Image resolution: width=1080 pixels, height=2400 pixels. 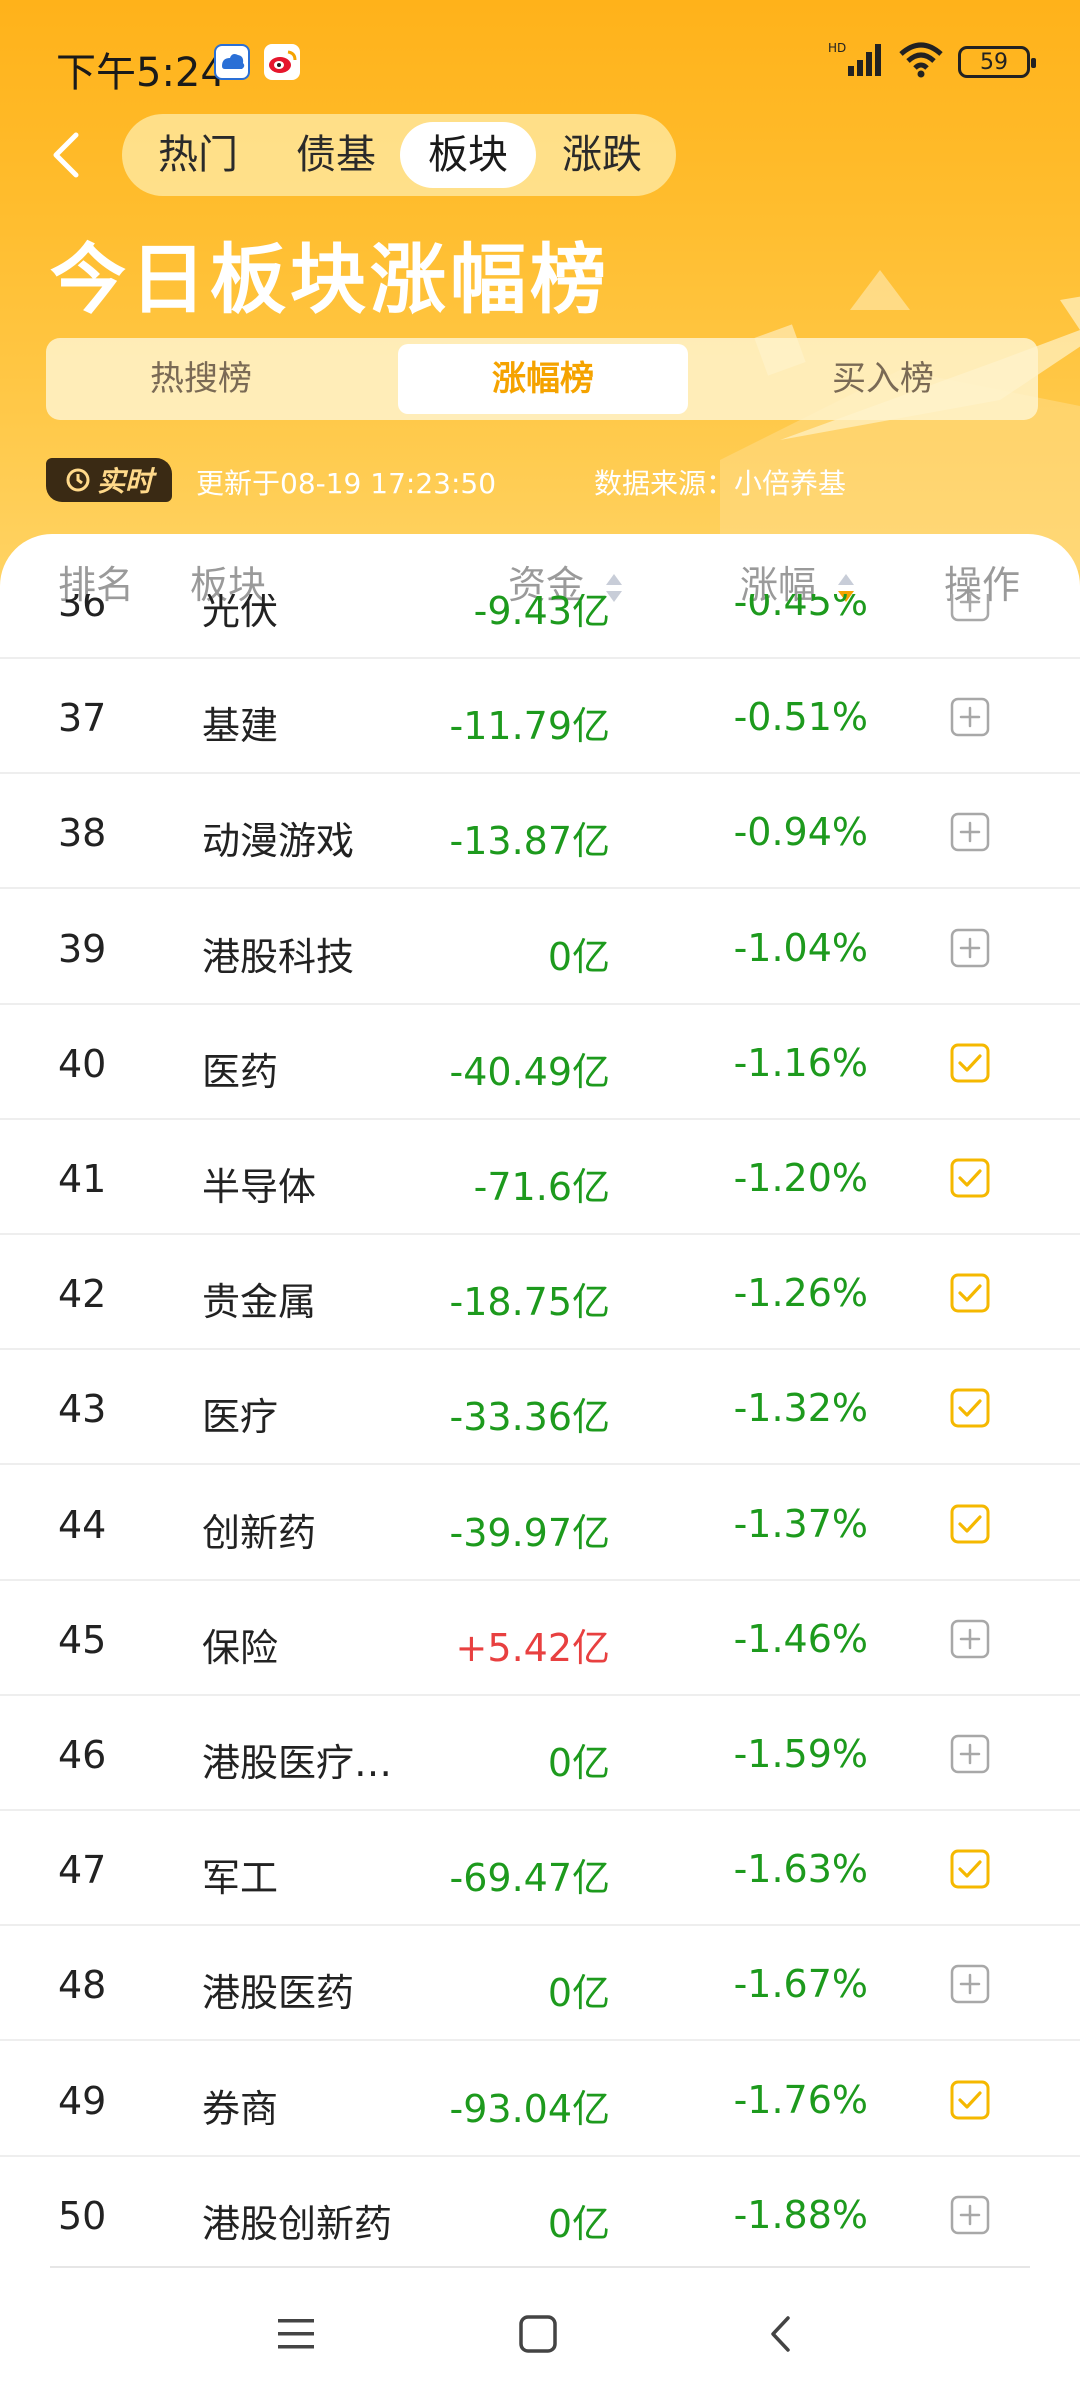 I want to click on rank-cell: 48, so click(x=82, y=1985).